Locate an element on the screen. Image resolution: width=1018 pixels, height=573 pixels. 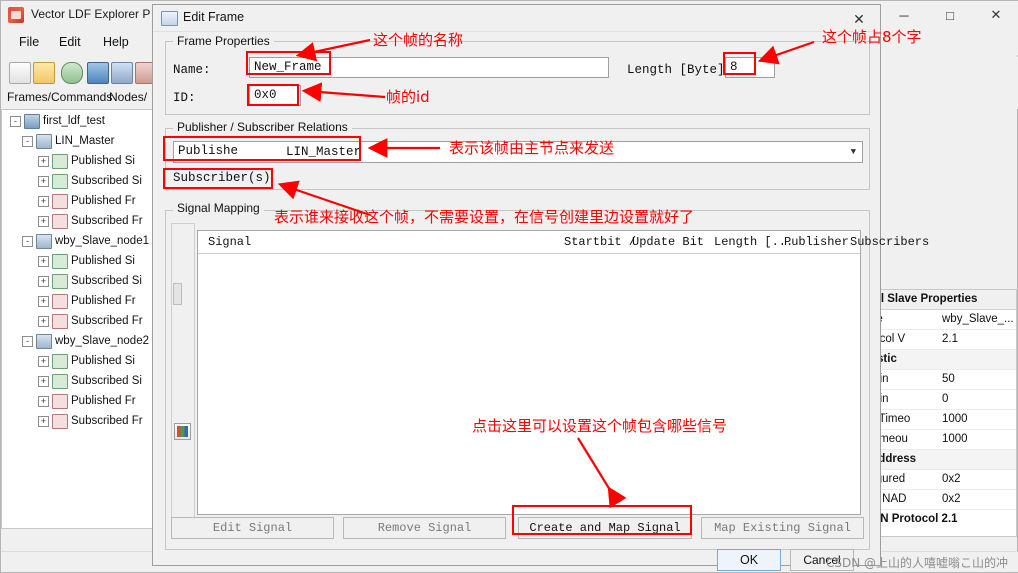
property-value: 50 is located at coordinates (948, 379).